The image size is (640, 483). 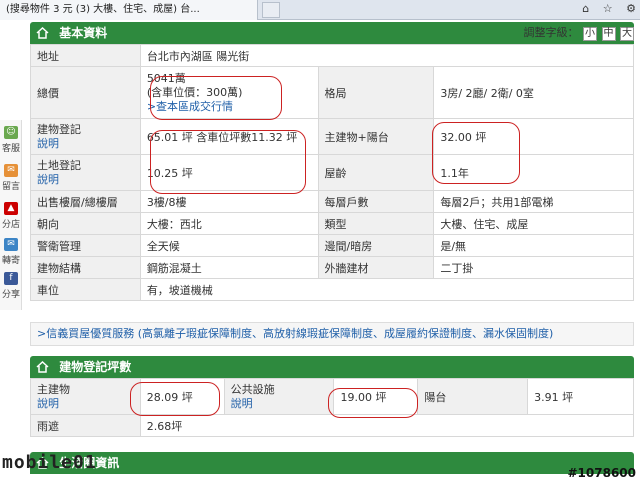 I want to click on font-size-medium: 中, so click(x=608, y=34).